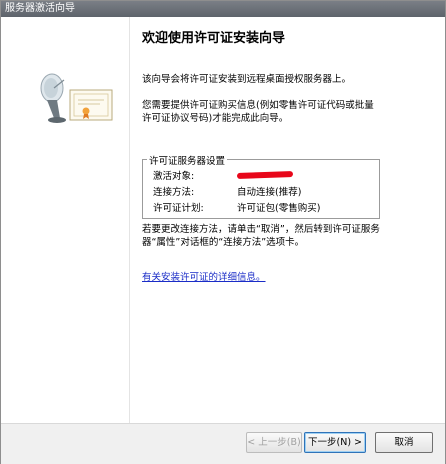 The width and height of the screenshot is (446, 464). I want to click on back-button: < 上一步(B), so click(274, 442).